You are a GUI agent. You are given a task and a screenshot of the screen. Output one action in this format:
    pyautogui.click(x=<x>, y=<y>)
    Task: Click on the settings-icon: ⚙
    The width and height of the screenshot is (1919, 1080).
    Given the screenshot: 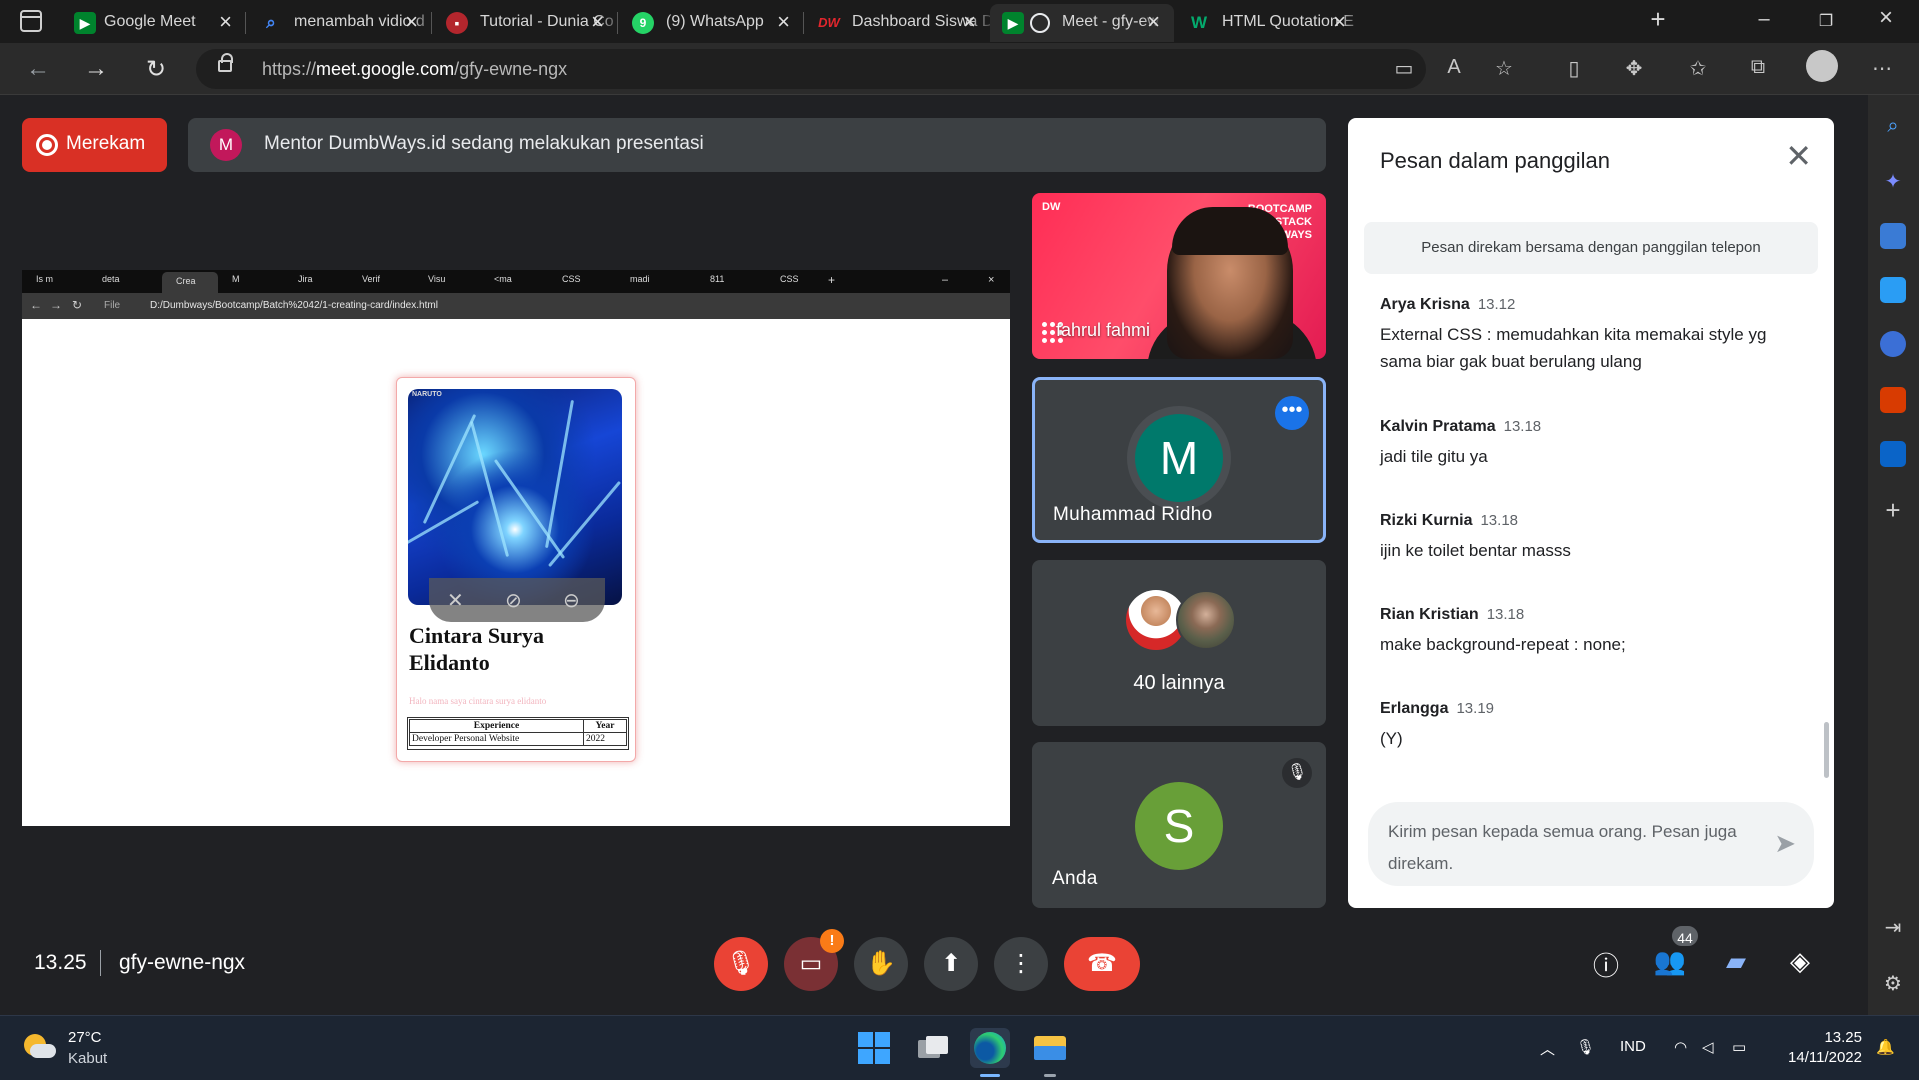 What is the action you would take?
    pyautogui.click(x=1893, y=984)
    